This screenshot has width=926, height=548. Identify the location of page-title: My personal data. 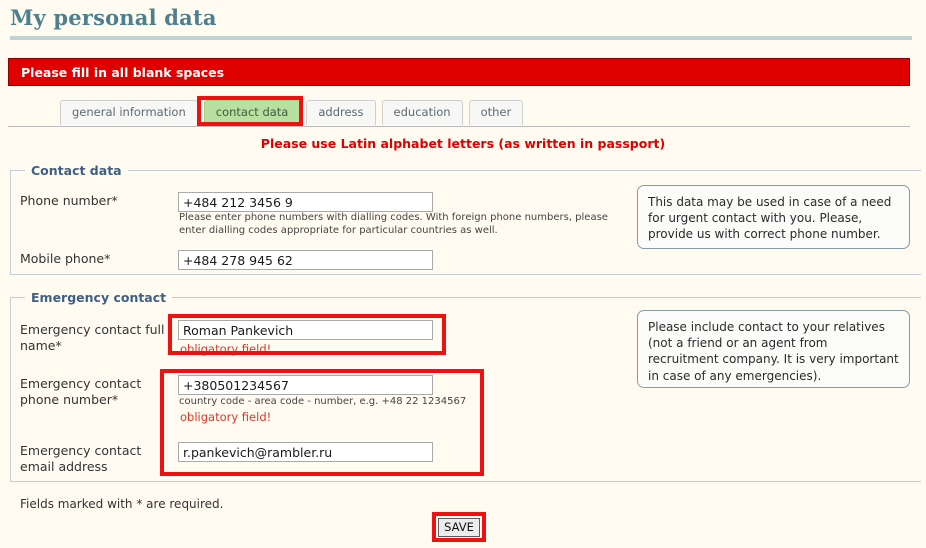
(113, 17).